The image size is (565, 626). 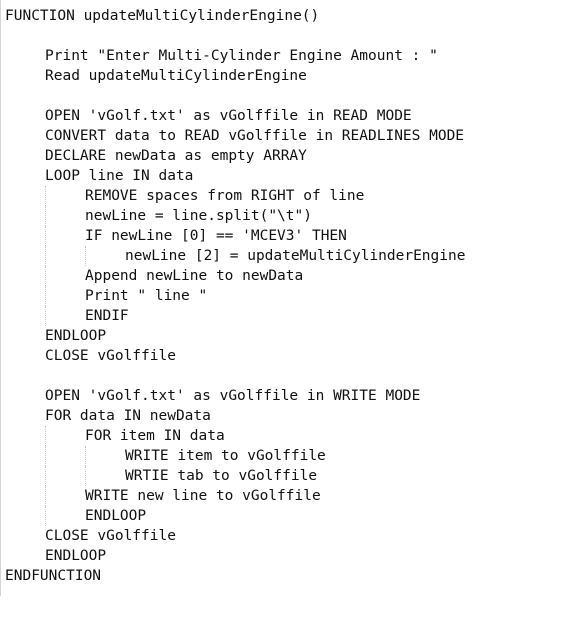 I want to click on code-line-text: newLine = line.split("\t"), so click(x=198, y=216).